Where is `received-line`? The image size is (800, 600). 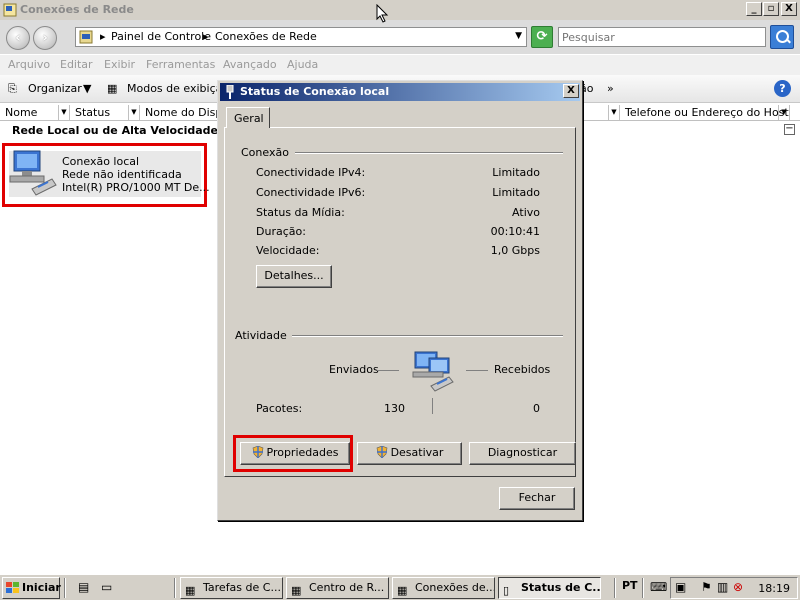
received-line is located at coordinates (477, 370).